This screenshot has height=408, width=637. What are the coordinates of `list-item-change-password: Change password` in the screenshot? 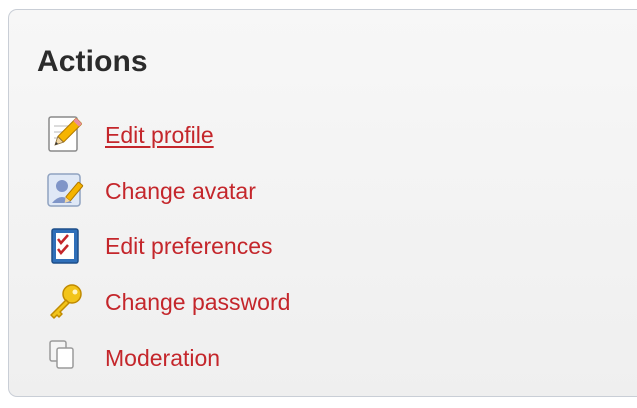 It's located at (167, 302).